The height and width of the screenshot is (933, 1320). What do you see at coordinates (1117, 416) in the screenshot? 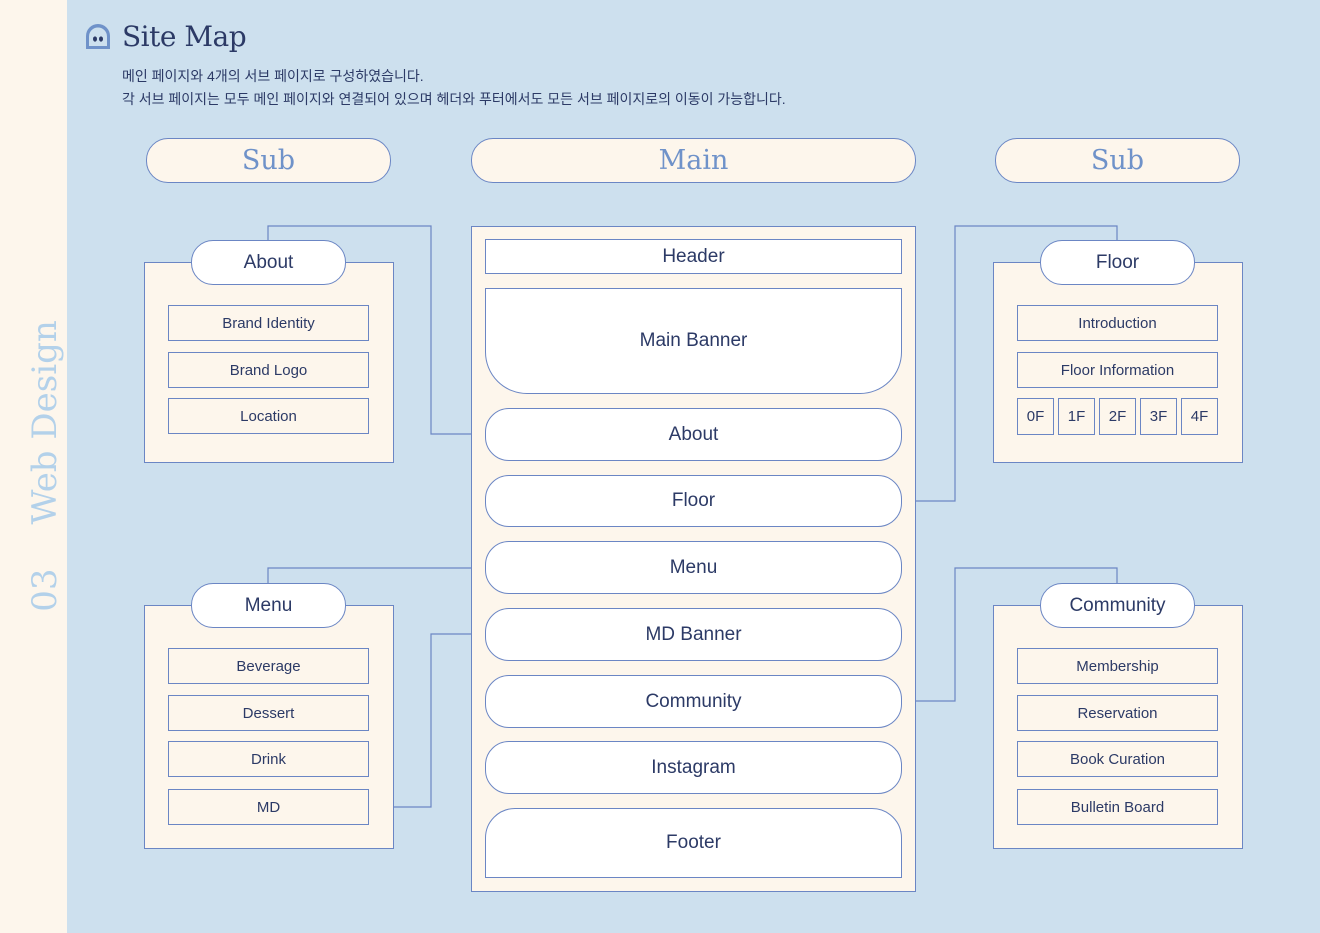
I see `floor-button-2f: 2F` at bounding box center [1117, 416].